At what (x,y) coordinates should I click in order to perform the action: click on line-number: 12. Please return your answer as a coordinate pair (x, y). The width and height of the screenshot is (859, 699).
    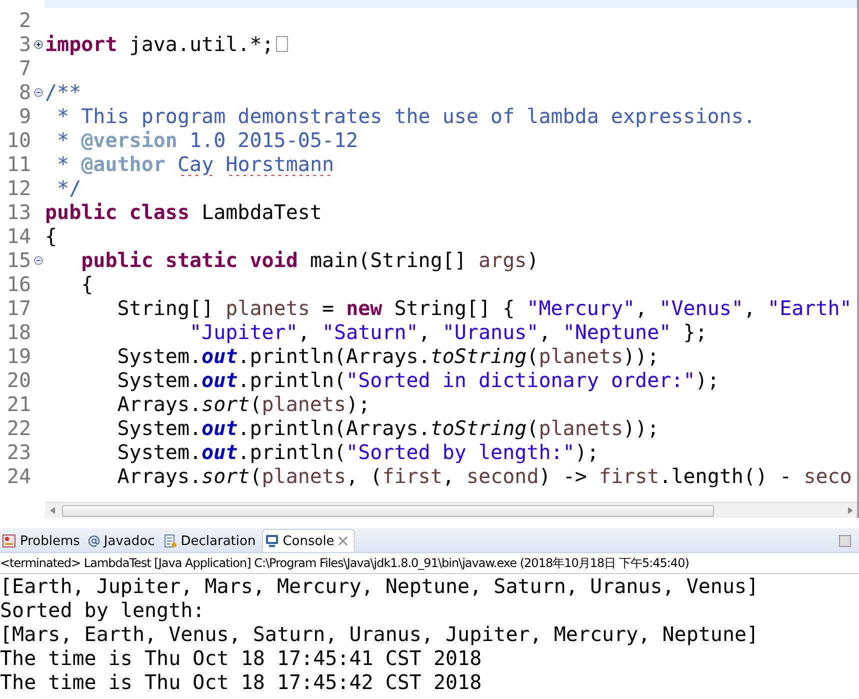
    Looking at the image, I should click on (18, 188).